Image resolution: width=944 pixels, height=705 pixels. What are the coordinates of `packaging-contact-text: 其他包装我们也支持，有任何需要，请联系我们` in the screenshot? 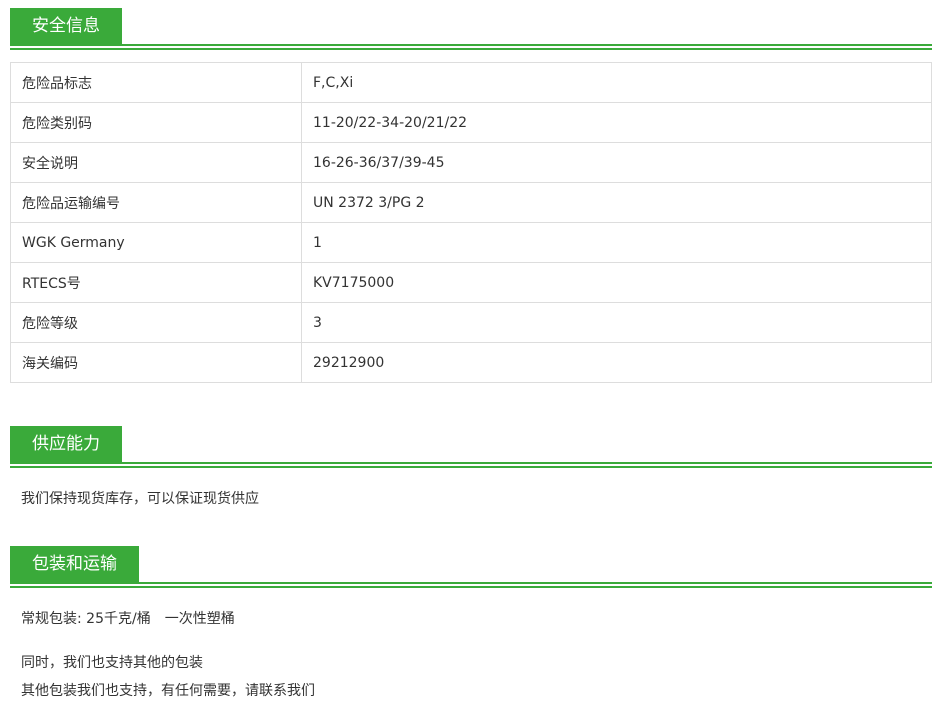 It's located at (168, 691).